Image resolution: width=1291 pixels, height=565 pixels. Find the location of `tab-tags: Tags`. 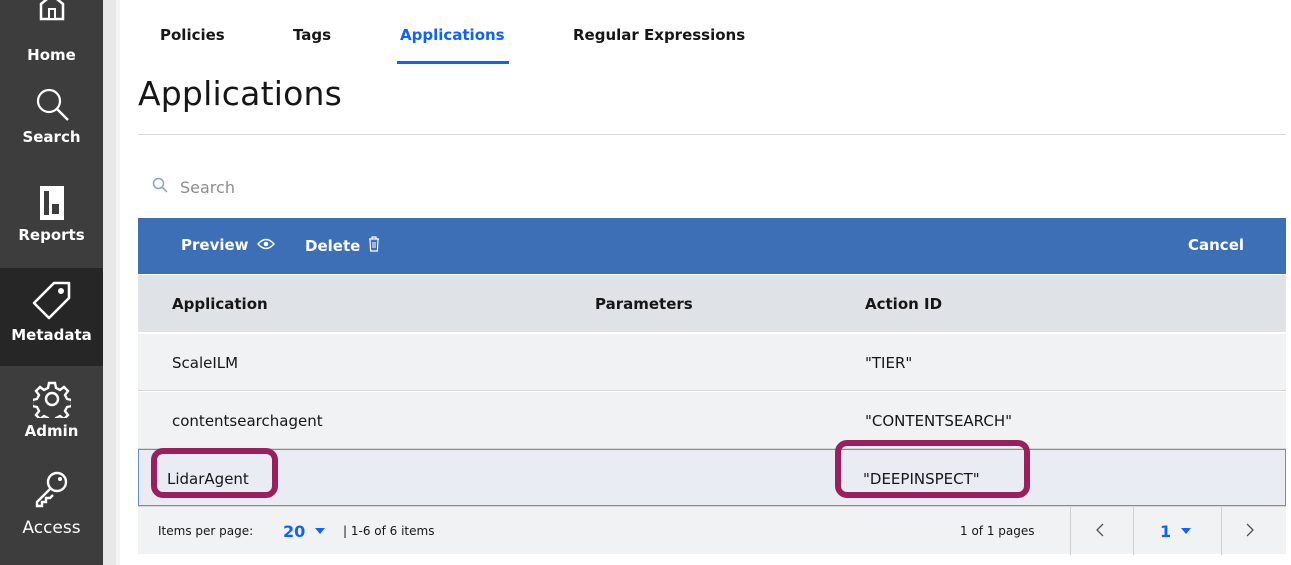

tab-tags: Tags is located at coordinates (312, 35).